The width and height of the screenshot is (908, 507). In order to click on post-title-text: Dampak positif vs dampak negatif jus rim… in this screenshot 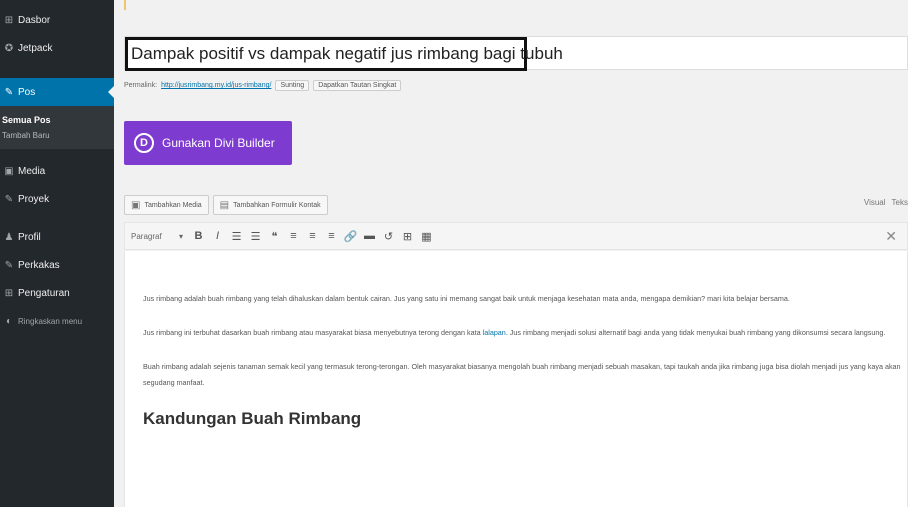, I will do `click(347, 53)`.